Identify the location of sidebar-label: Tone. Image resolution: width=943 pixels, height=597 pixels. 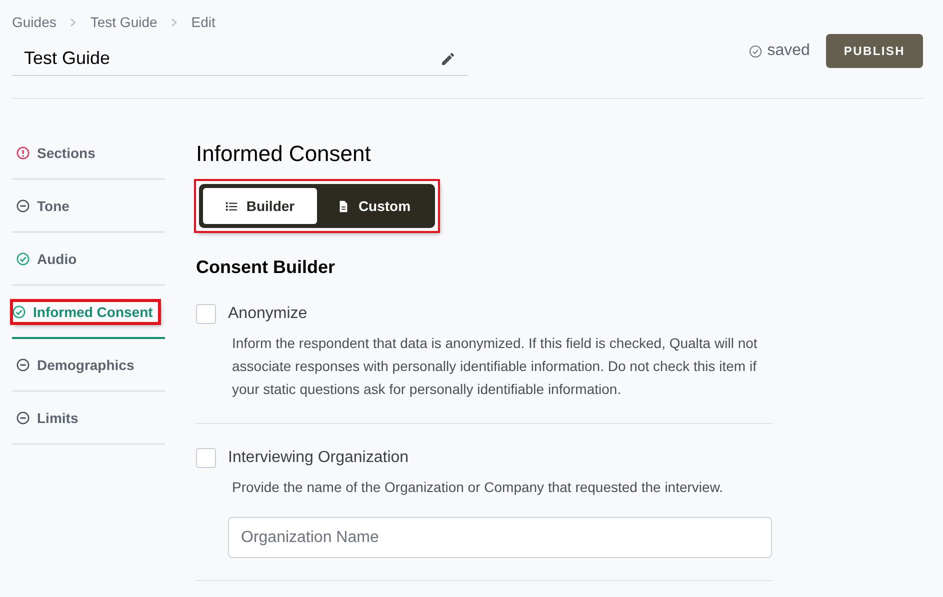
(53, 206).